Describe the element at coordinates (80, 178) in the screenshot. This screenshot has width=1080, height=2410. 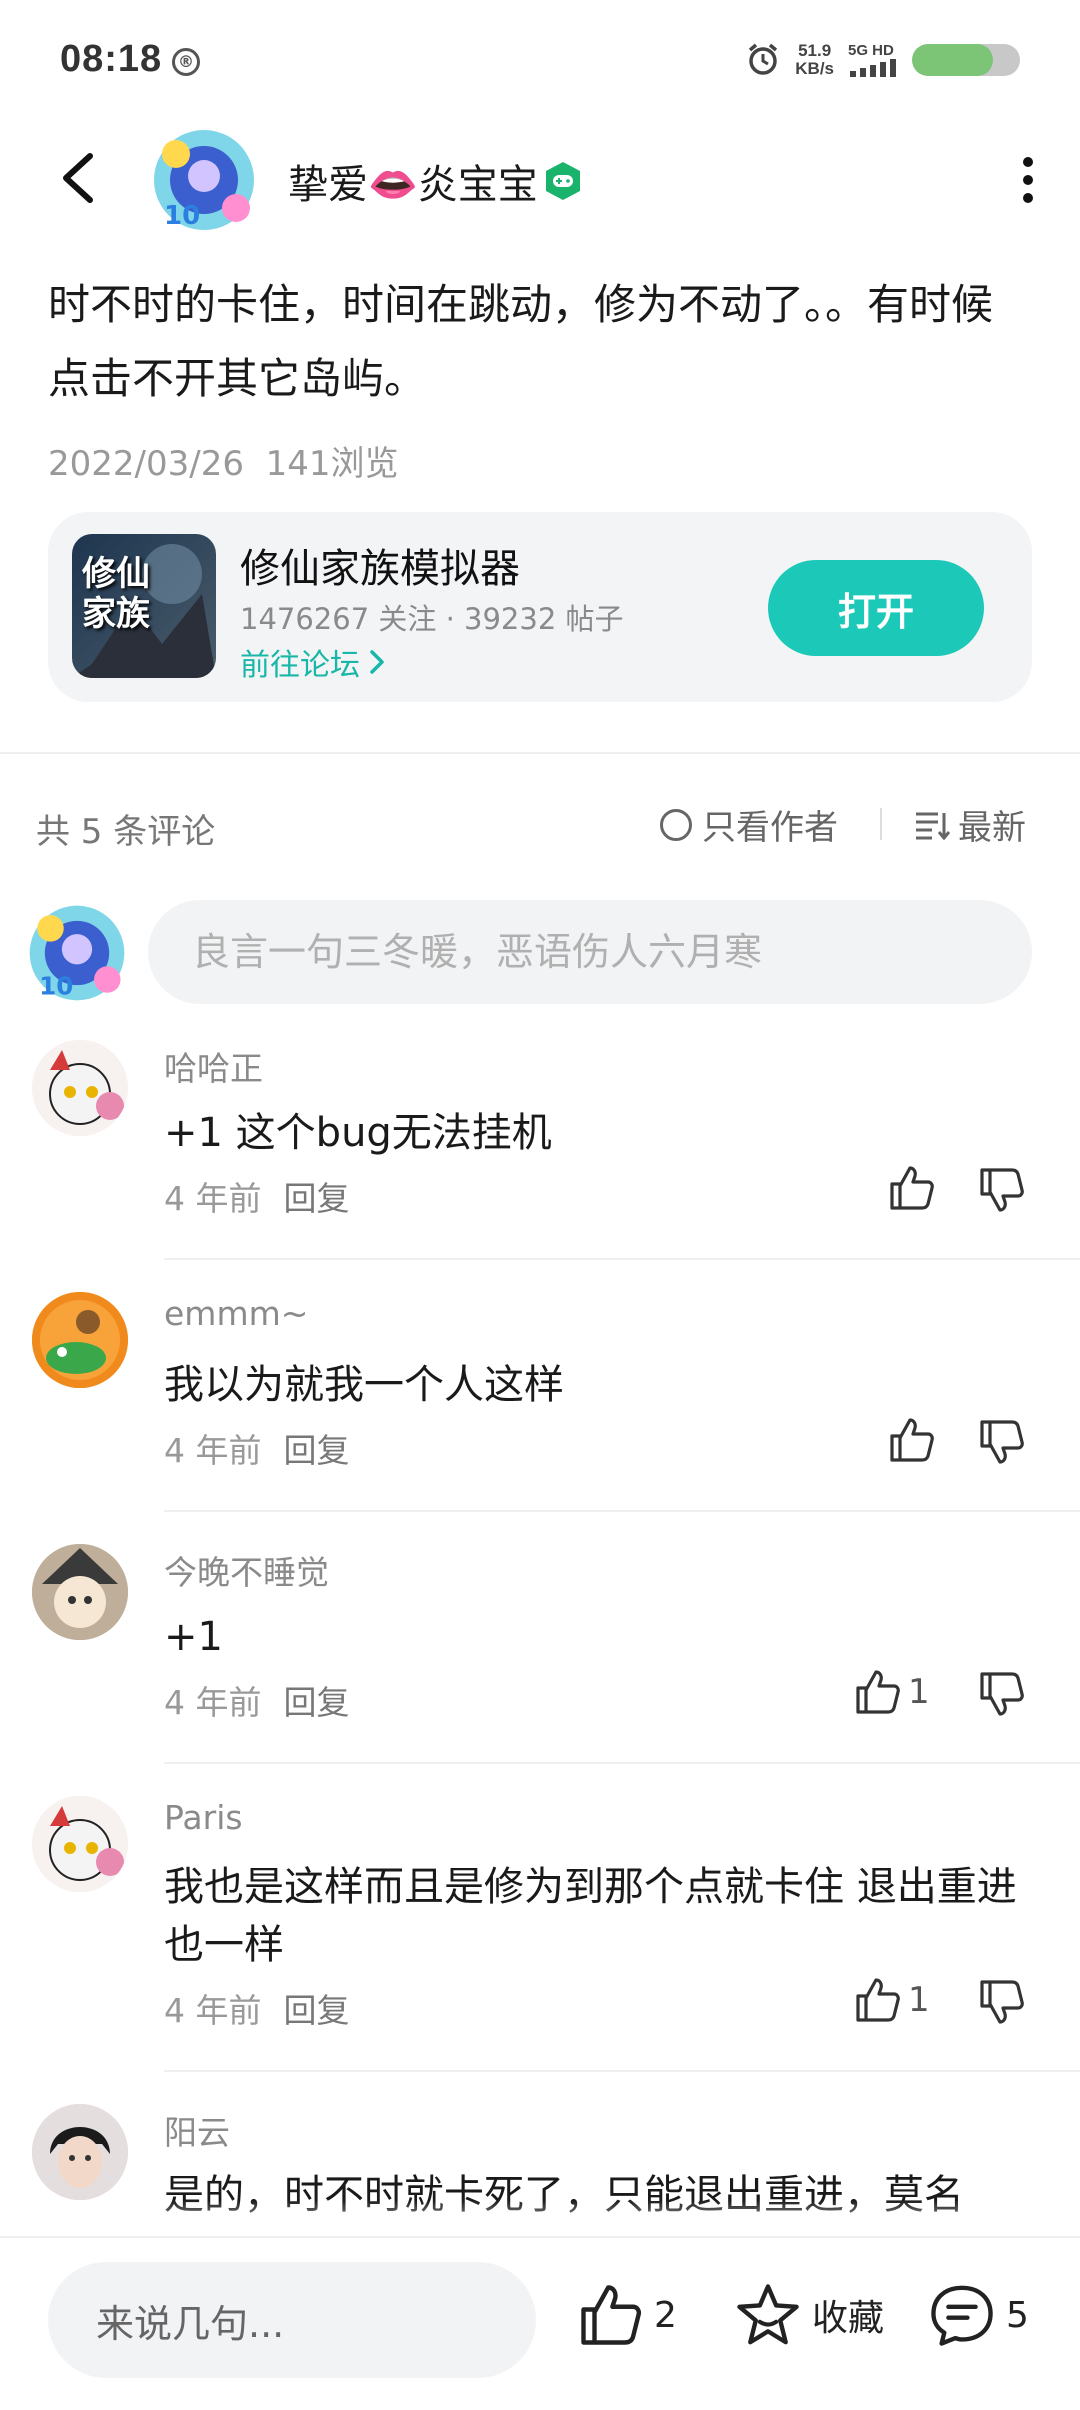
I see `back-arrow-icon` at that location.